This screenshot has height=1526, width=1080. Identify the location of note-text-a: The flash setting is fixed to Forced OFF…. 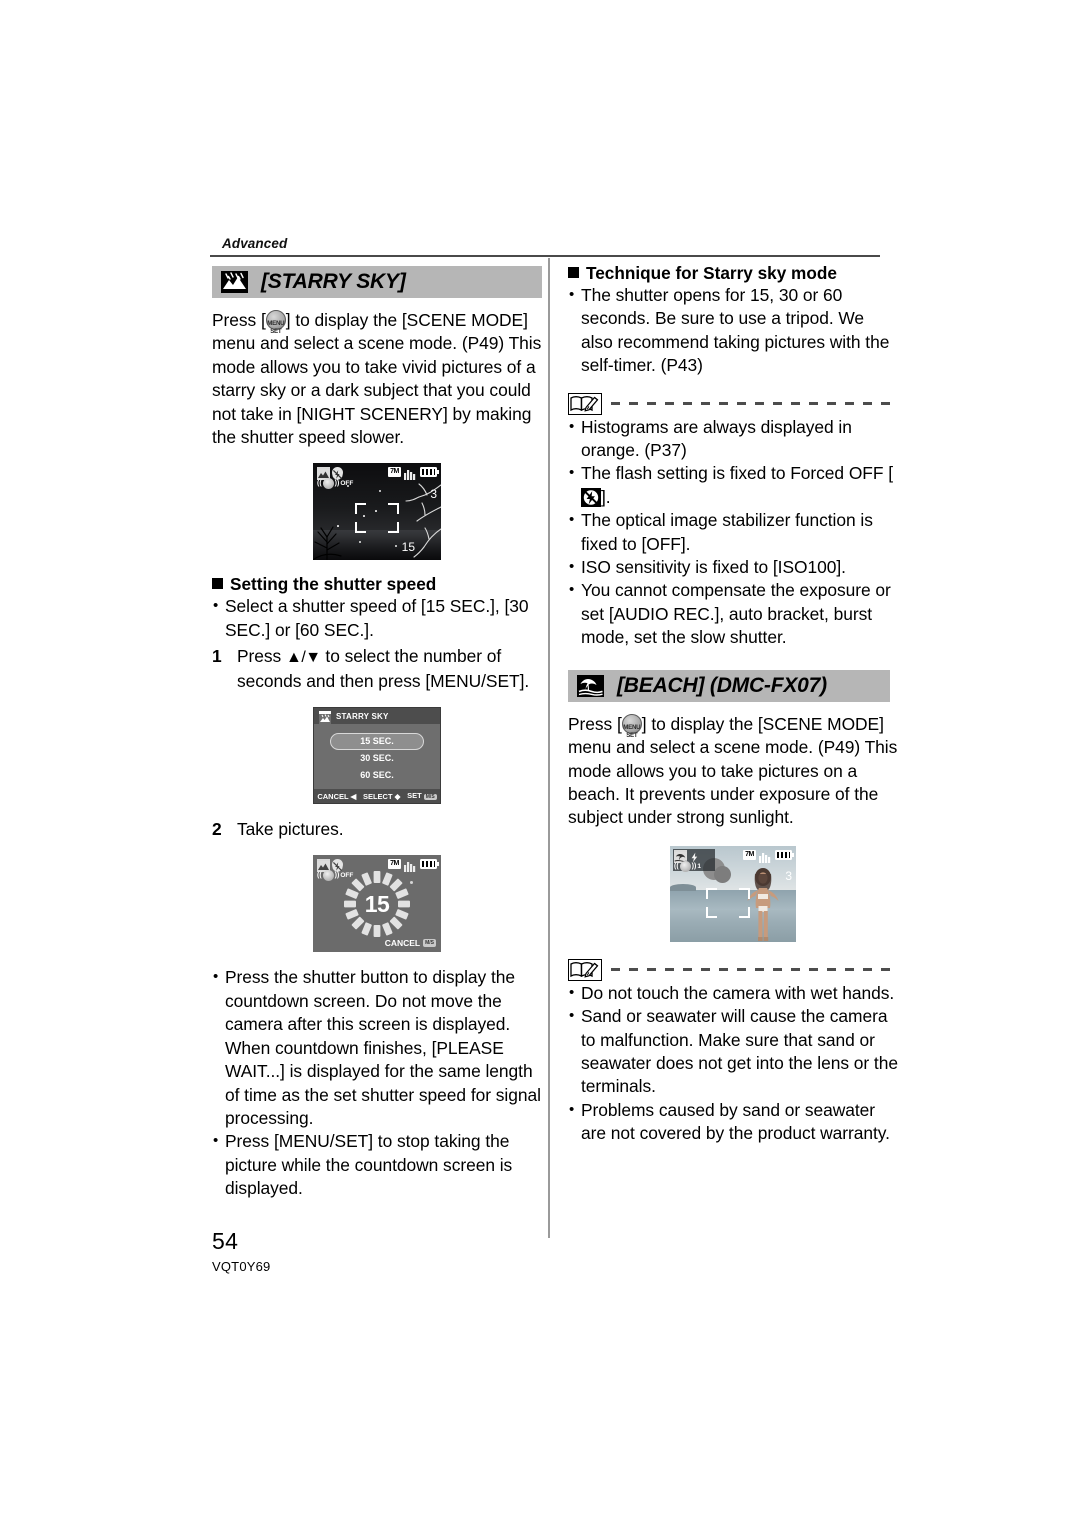
(737, 473).